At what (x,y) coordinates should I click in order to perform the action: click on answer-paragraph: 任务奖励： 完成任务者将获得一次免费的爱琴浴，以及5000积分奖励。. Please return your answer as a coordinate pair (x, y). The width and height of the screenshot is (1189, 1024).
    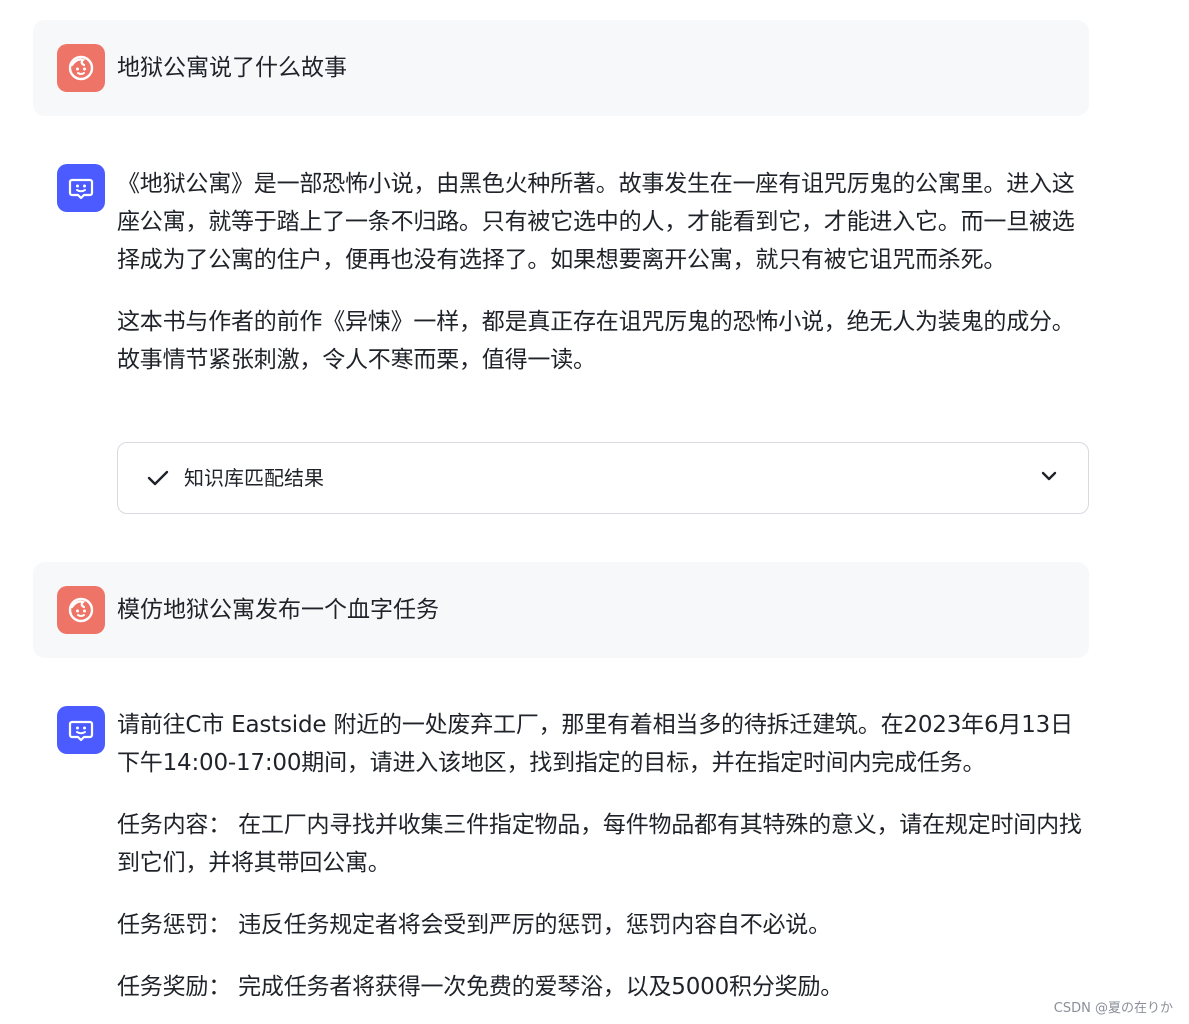
    Looking at the image, I should click on (480, 987).